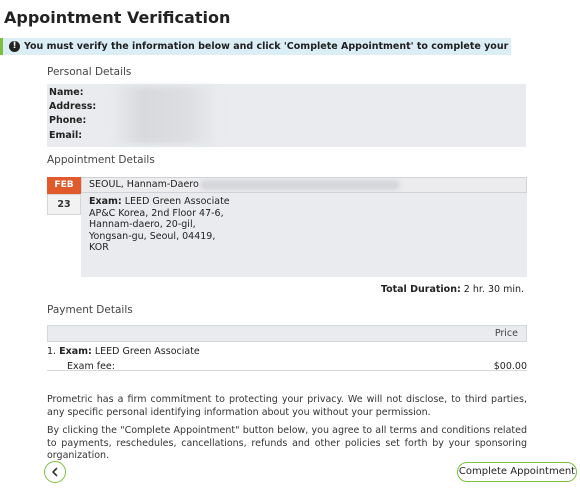 The height and width of the screenshot is (489, 580). What do you see at coordinates (89, 72) in the screenshot?
I see `personal-details-title: Personal Details` at bounding box center [89, 72].